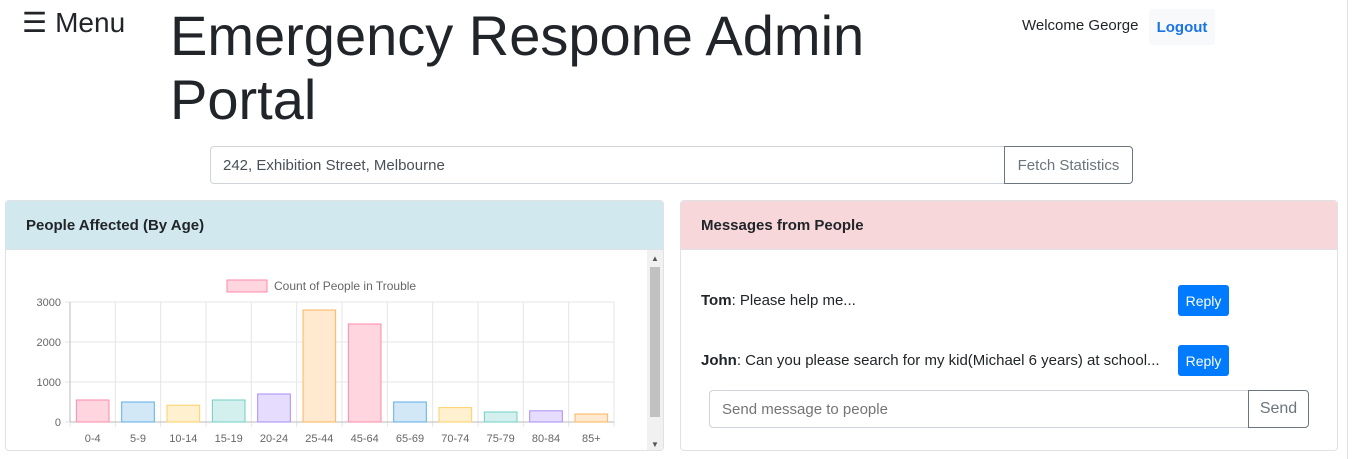 The width and height of the screenshot is (1353, 459). Describe the element at coordinates (1080, 25) in the screenshot. I see `welcome-text: Welcome George` at that location.